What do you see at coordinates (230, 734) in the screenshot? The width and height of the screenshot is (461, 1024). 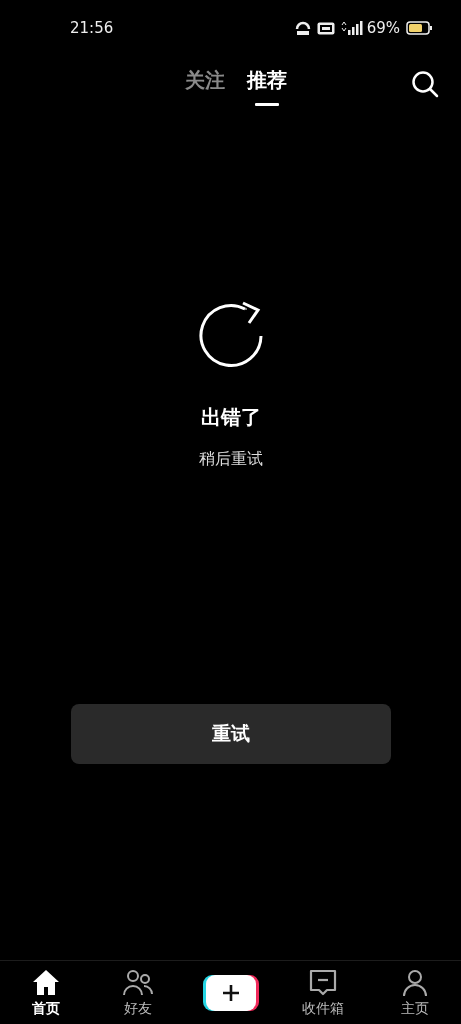 I see `retry-button: 重试` at bounding box center [230, 734].